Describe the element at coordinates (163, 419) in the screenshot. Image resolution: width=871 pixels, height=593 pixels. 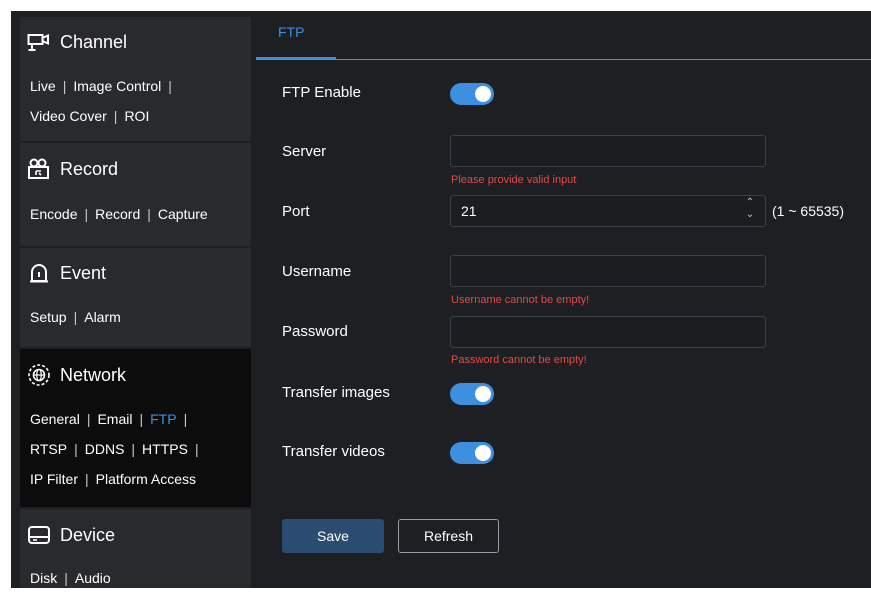
I see `link-ftp: FTP` at that location.